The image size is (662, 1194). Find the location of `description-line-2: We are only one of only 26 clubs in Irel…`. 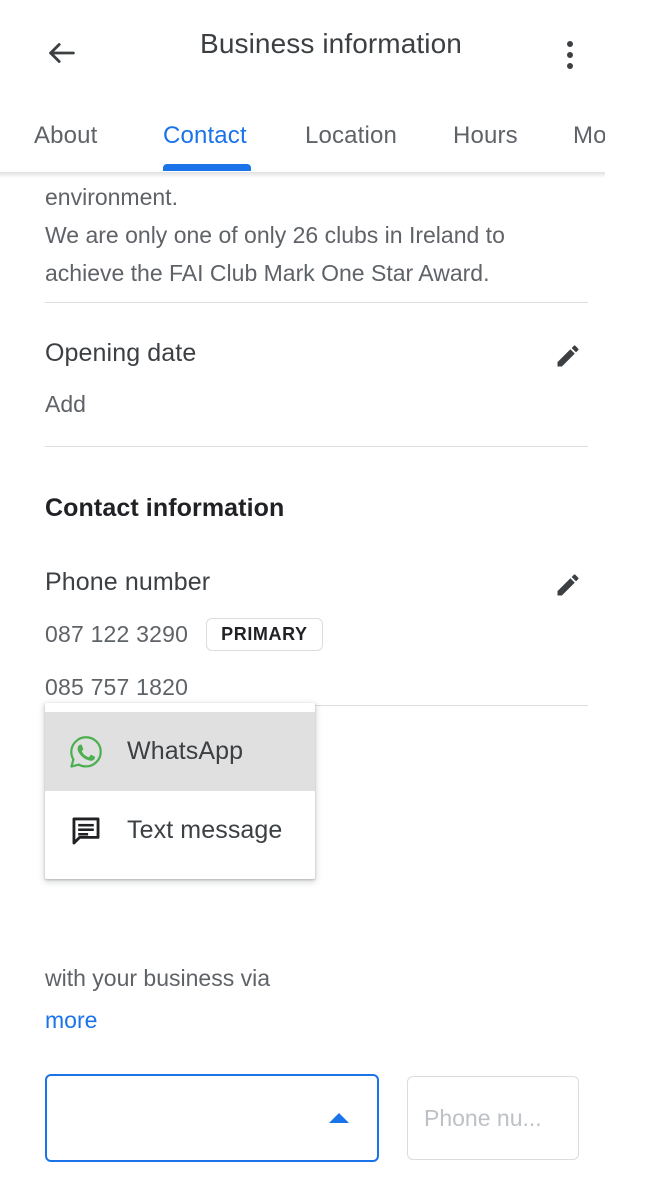

description-line-2: We are only one of only 26 clubs in Irel… is located at coordinates (275, 235).